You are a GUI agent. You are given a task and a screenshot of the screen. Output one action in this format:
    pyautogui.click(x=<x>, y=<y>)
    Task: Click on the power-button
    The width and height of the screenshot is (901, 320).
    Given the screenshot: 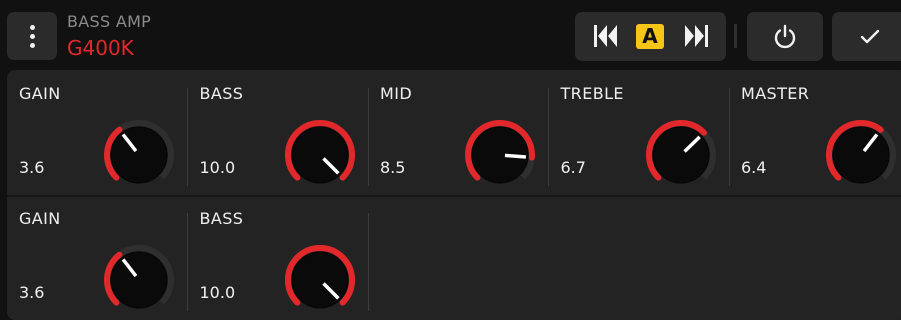 What is the action you would take?
    pyautogui.click(x=785, y=36)
    